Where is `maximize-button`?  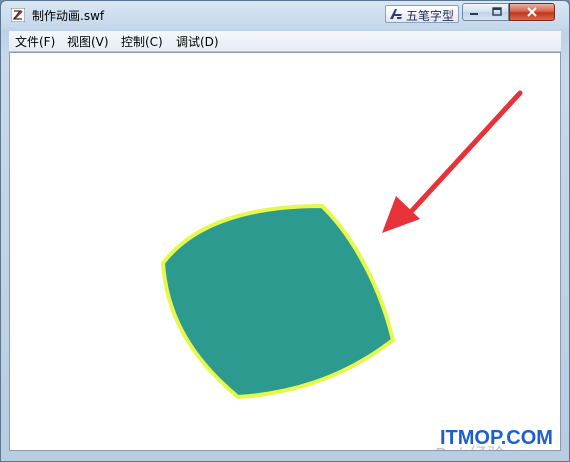
maximize-button is located at coordinates (497, 12).